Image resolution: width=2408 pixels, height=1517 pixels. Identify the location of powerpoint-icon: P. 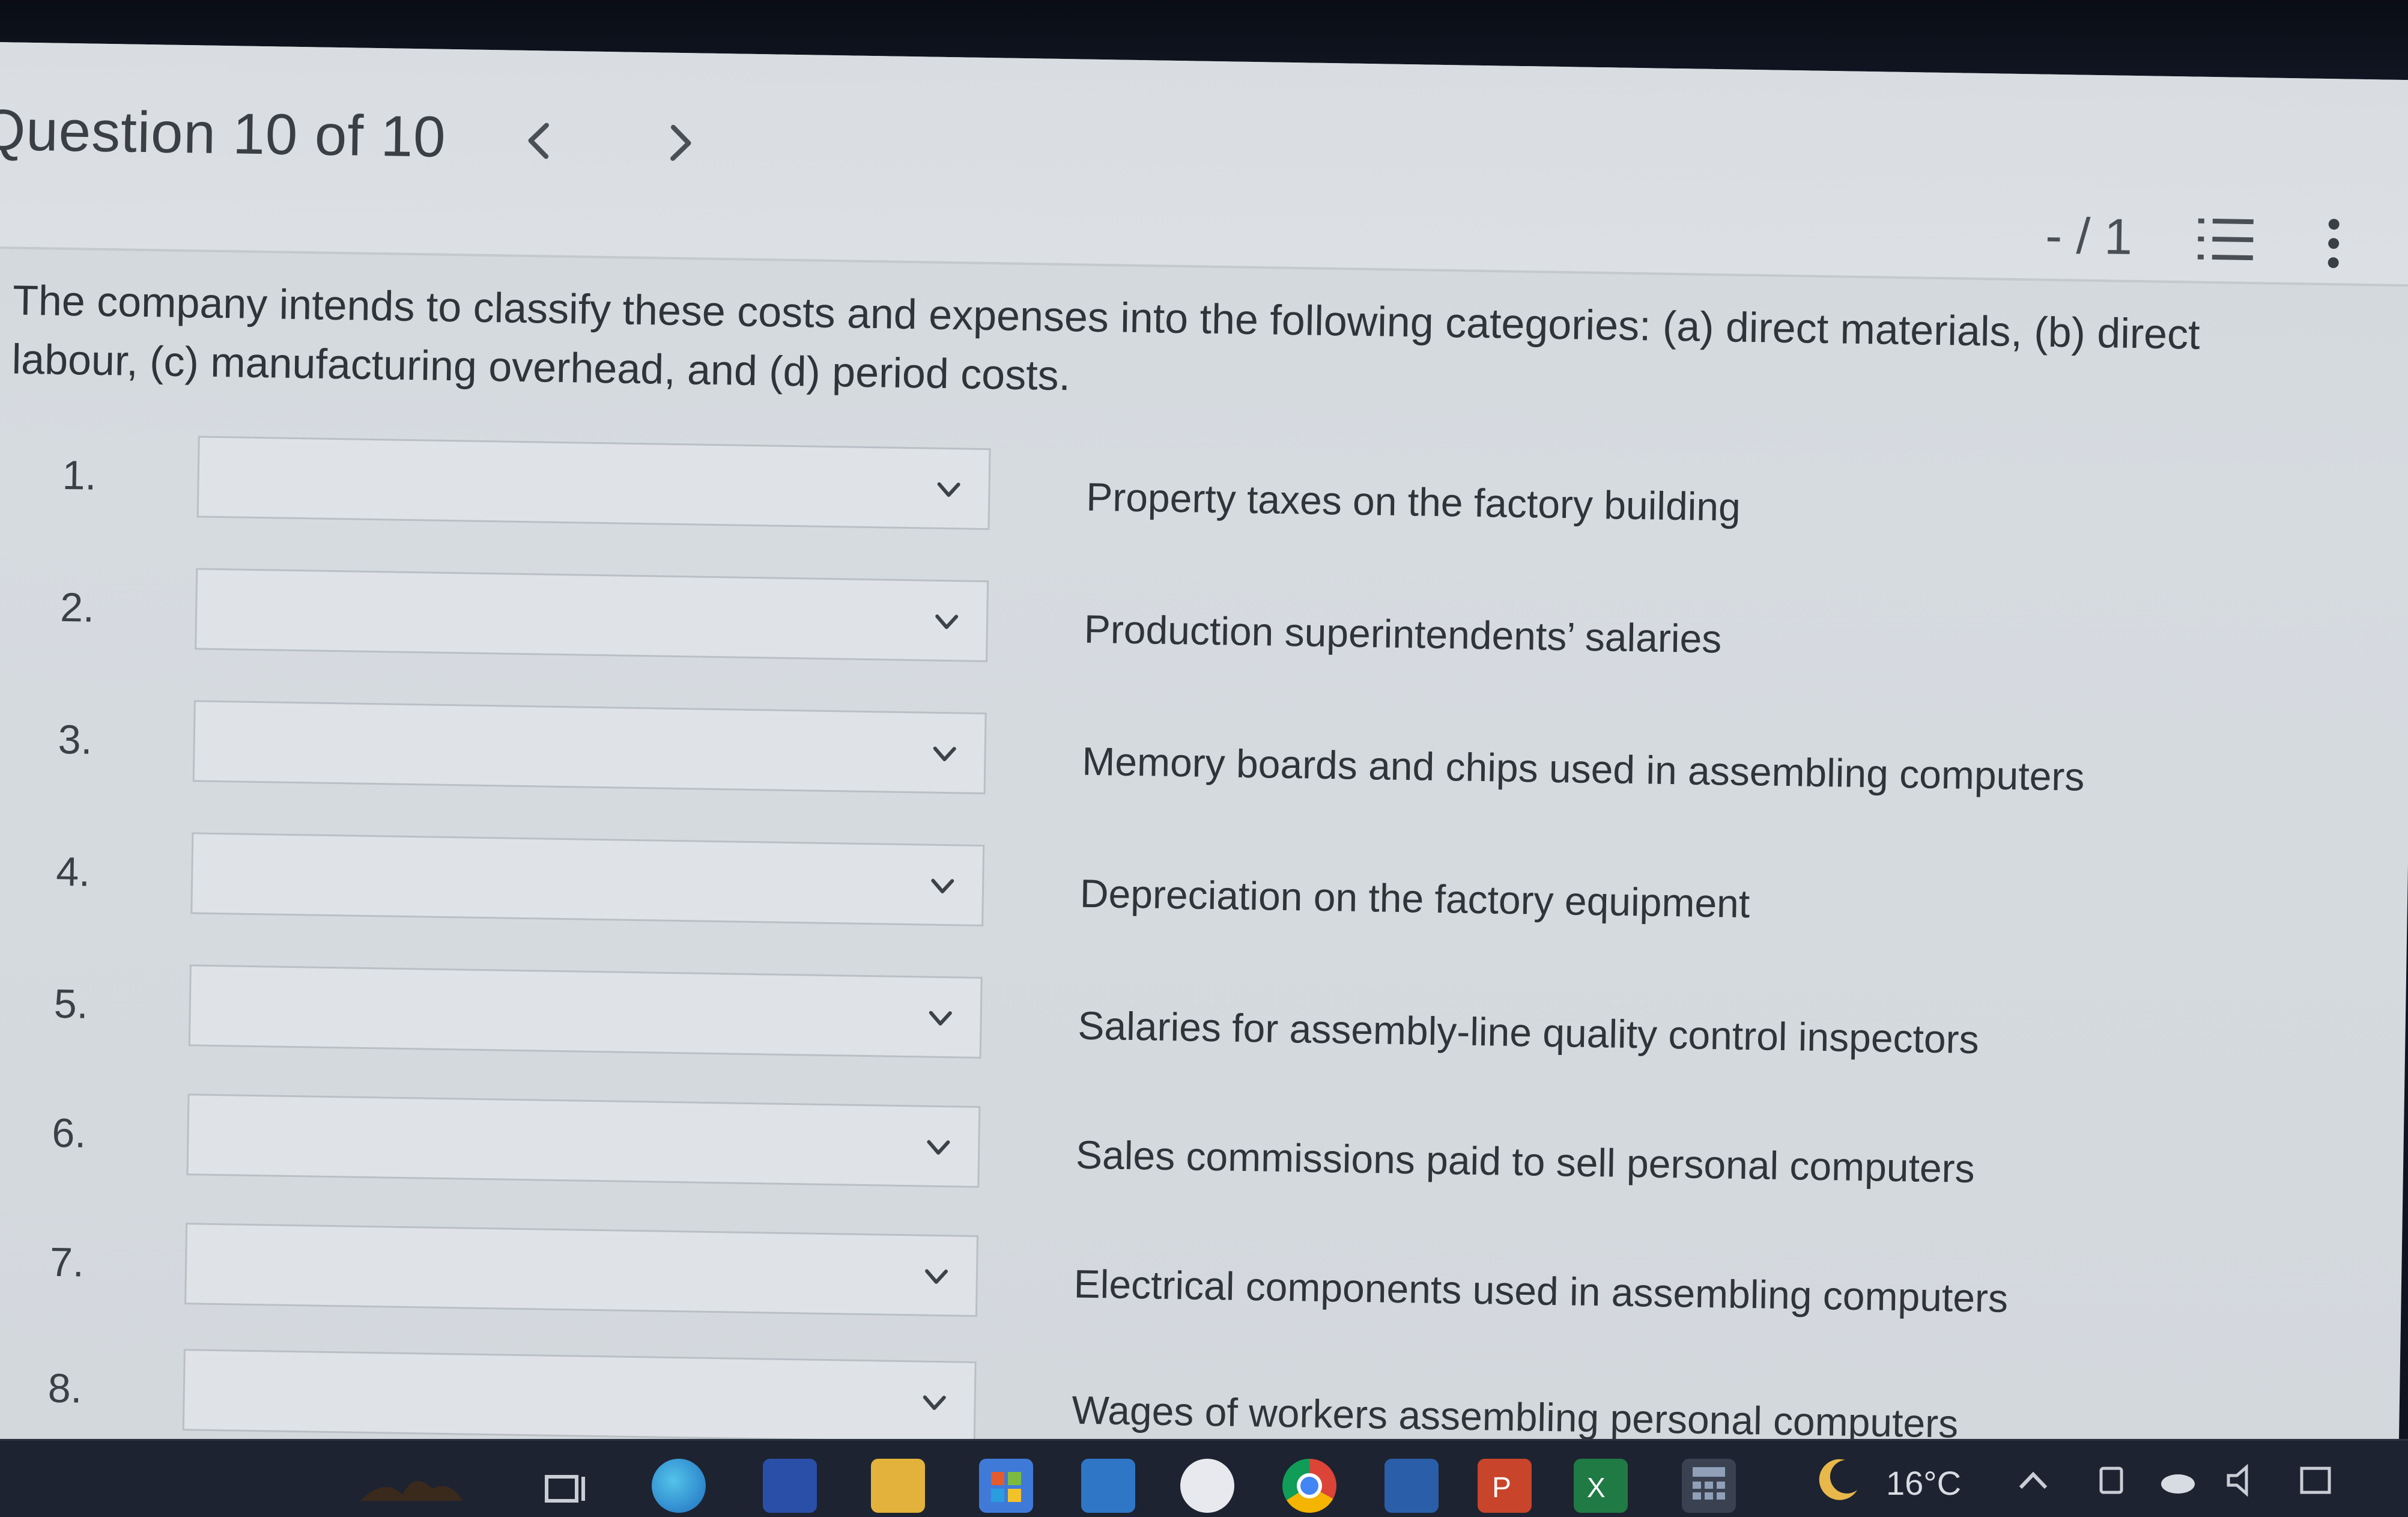
(1505, 1486).